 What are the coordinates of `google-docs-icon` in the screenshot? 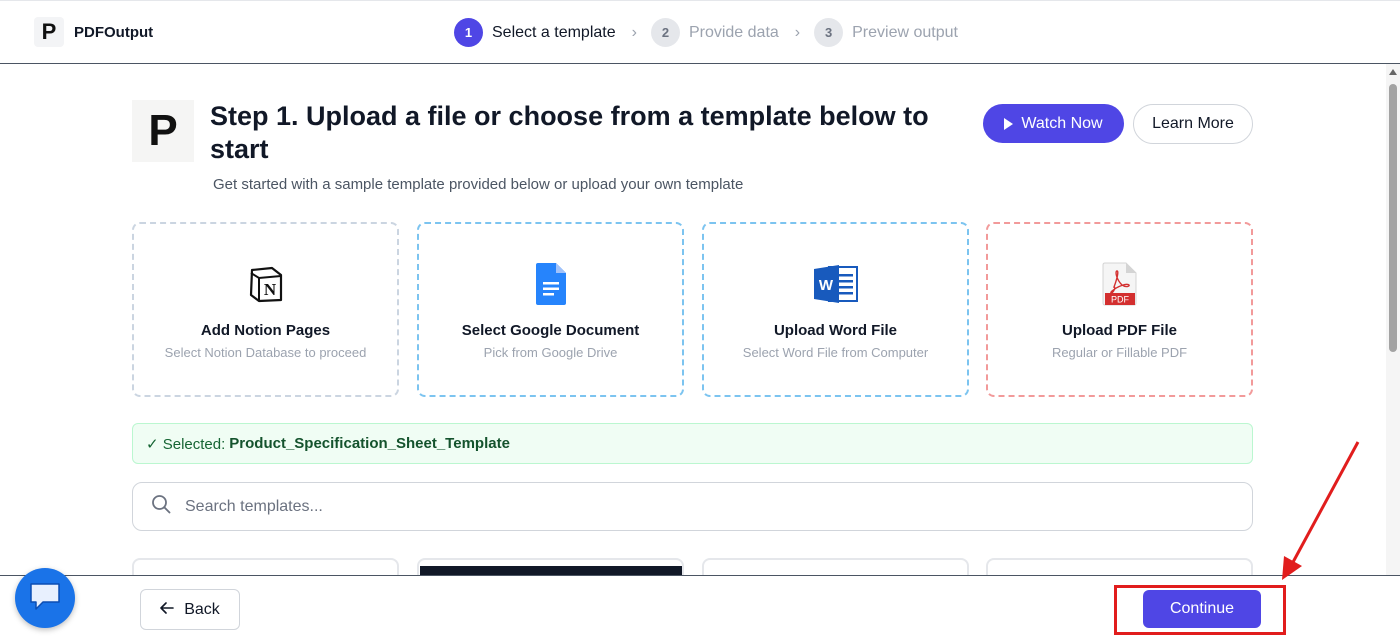 It's located at (551, 284).